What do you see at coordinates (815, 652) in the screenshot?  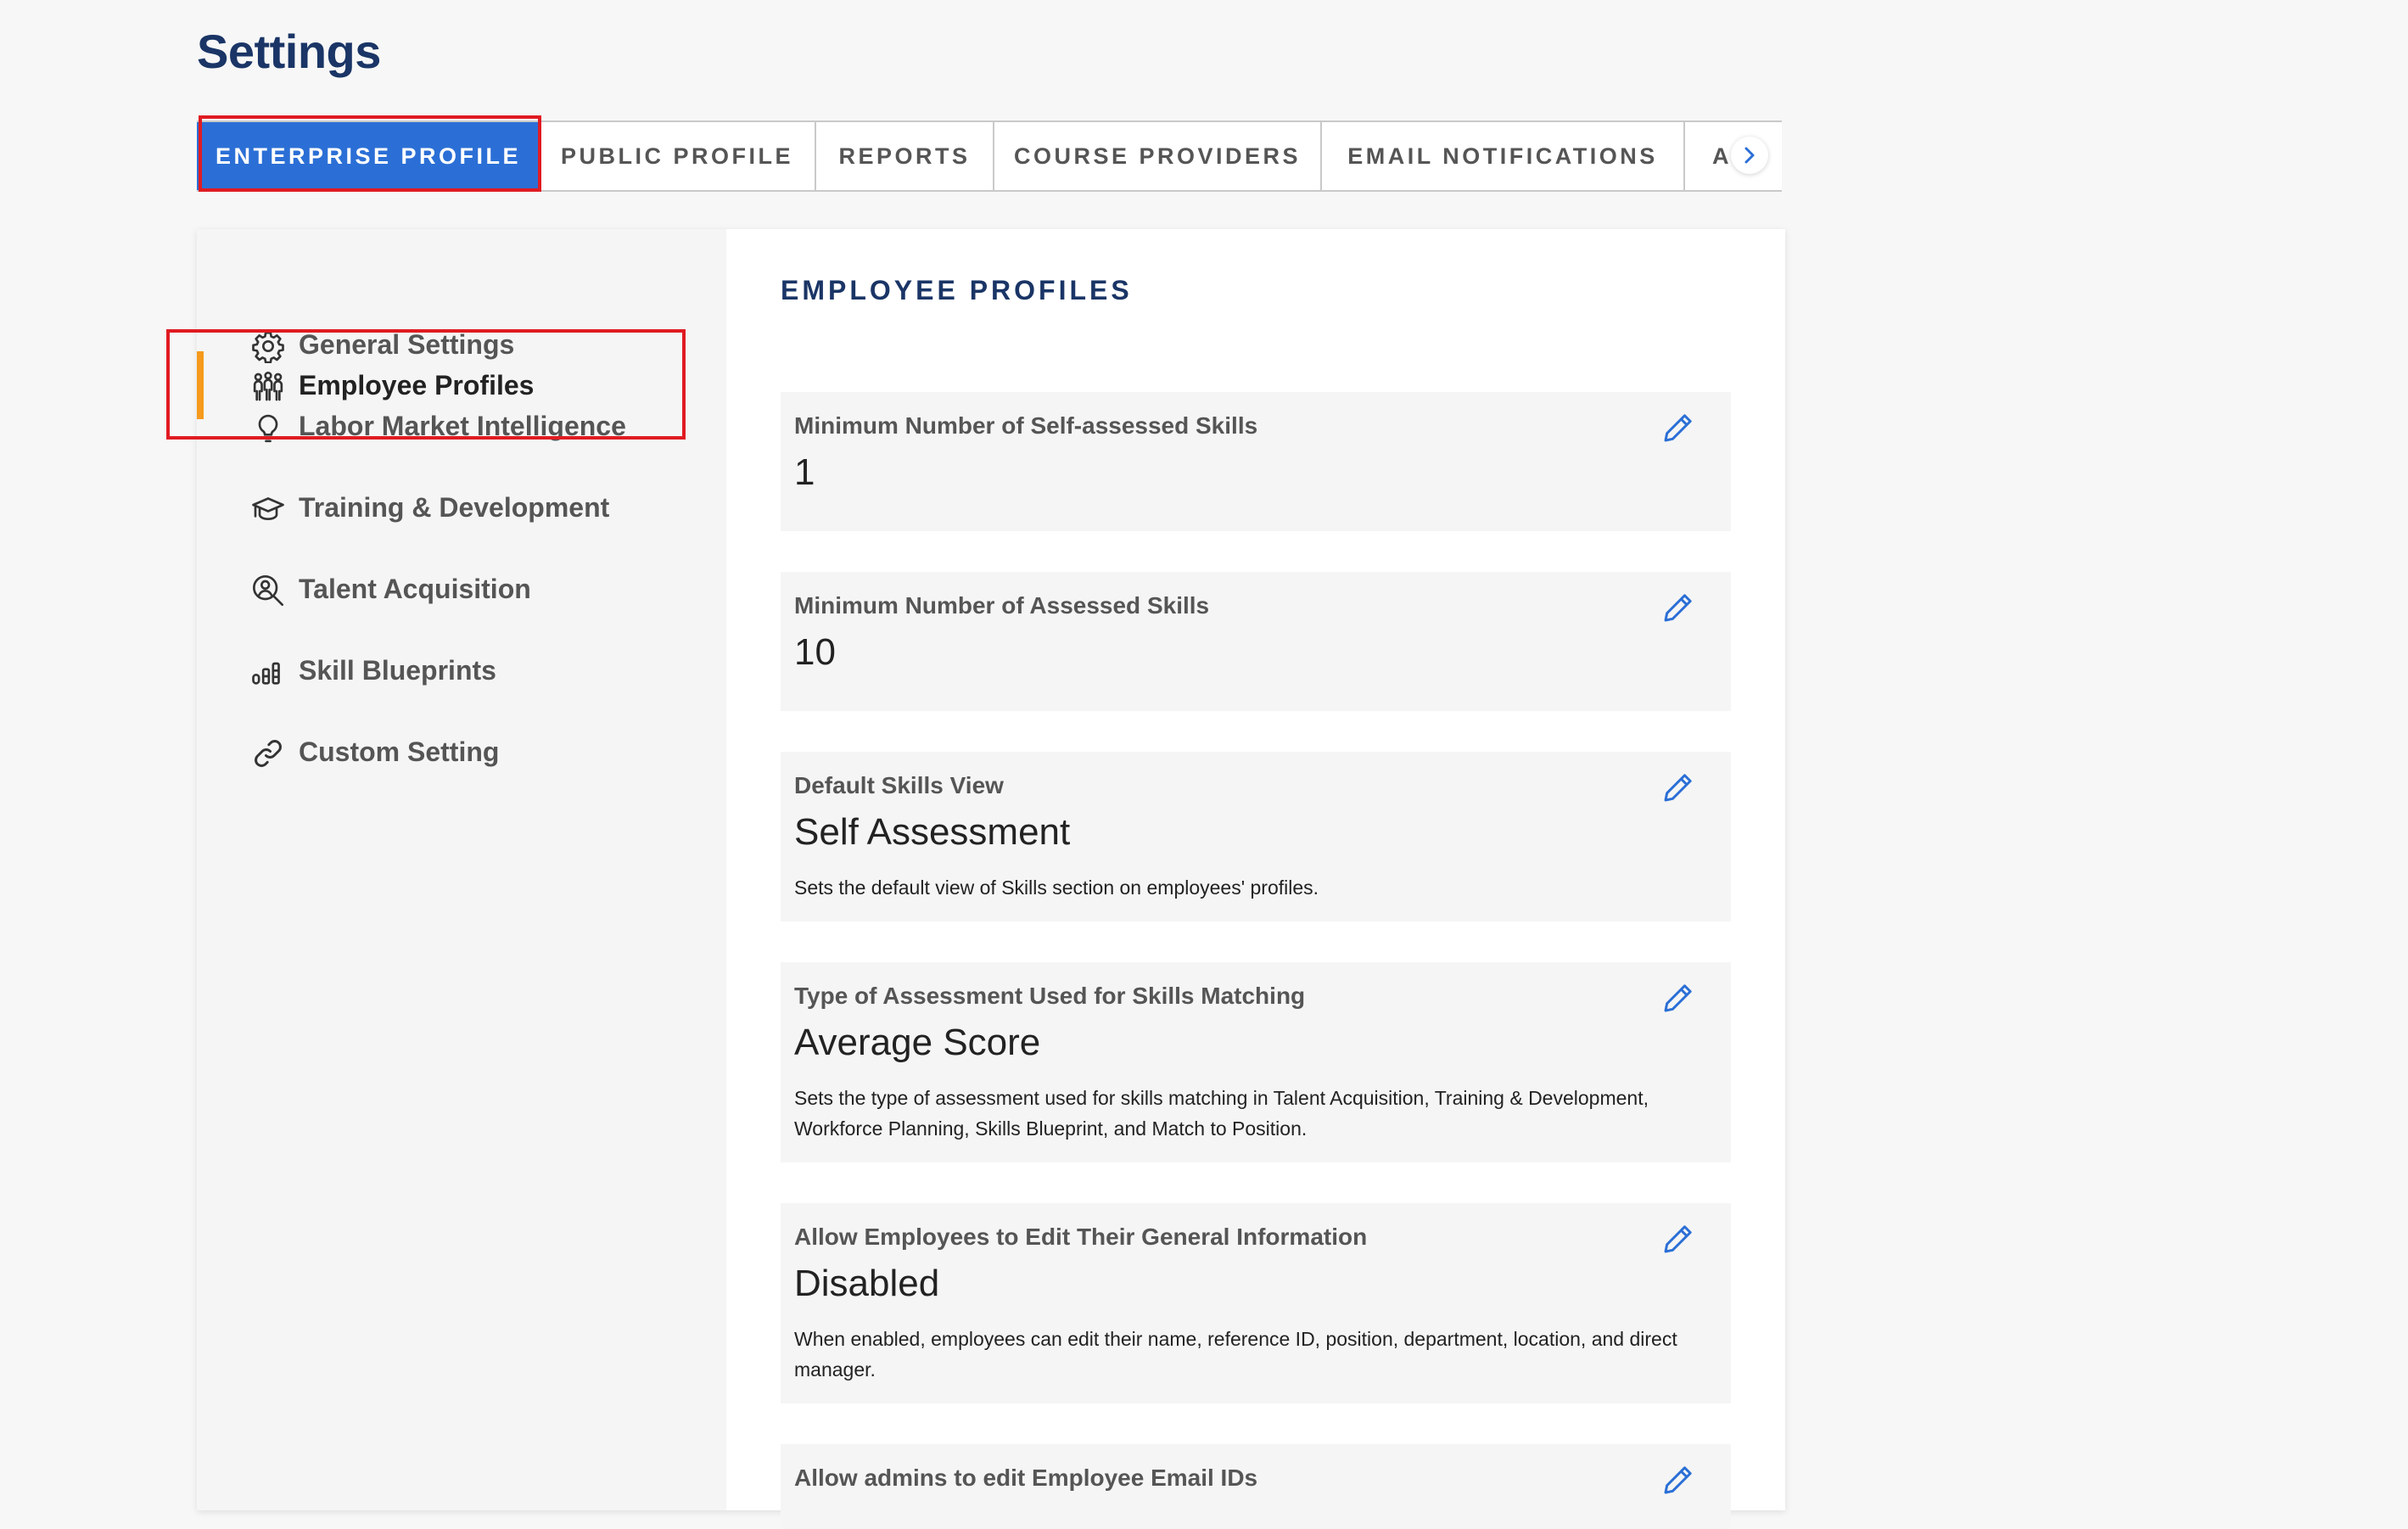 I see `field-value: 10` at bounding box center [815, 652].